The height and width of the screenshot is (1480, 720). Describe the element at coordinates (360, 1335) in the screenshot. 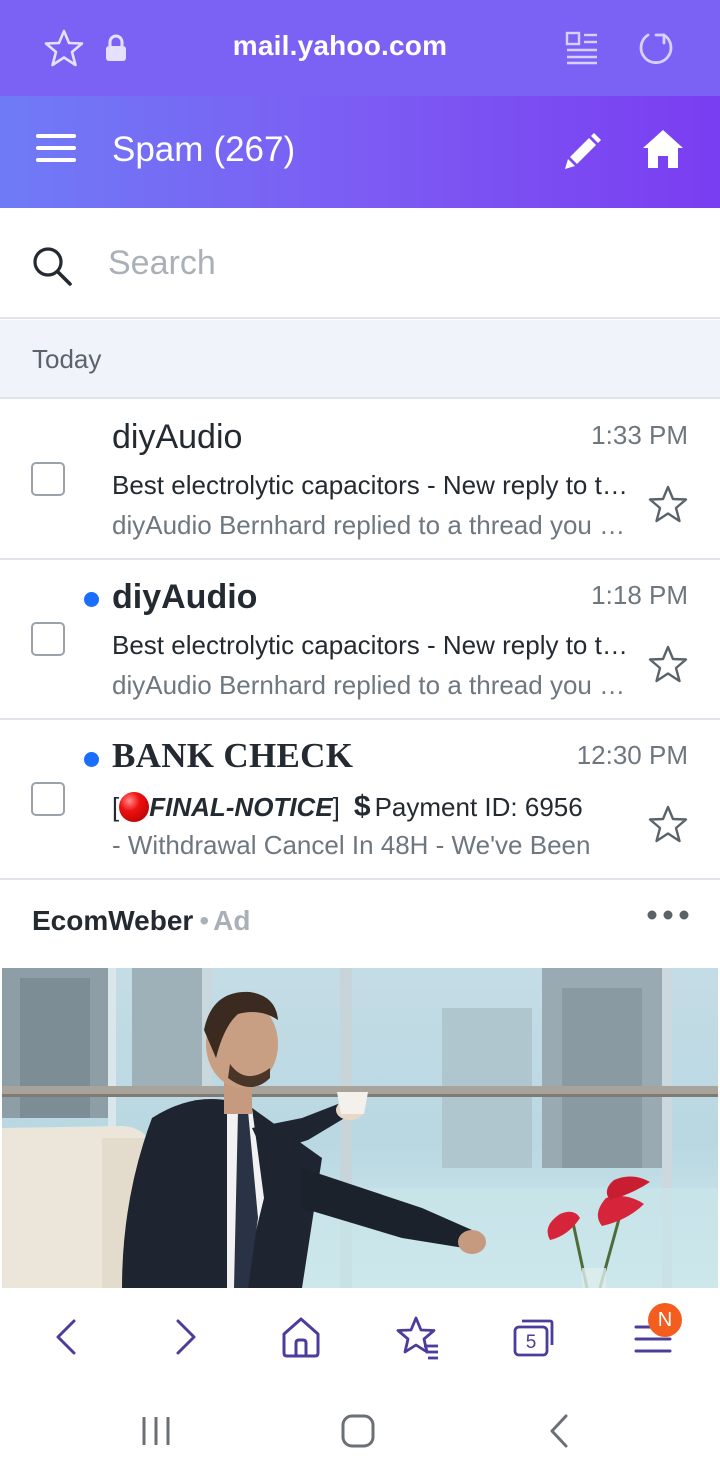

I see `browser-bottom-nav: 5 N` at that location.